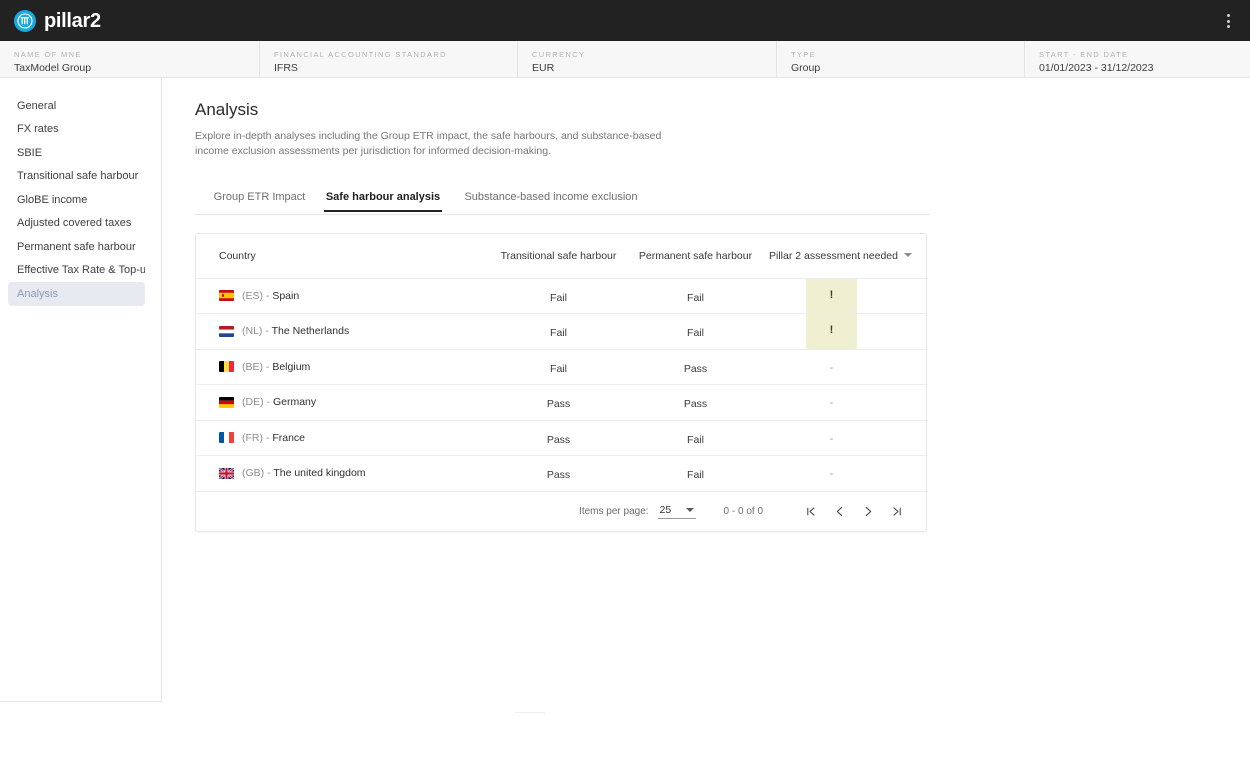 The height and width of the screenshot is (781, 1250). What do you see at coordinates (319, 473) in the screenshot?
I see `country-name: The united kingdom` at bounding box center [319, 473].